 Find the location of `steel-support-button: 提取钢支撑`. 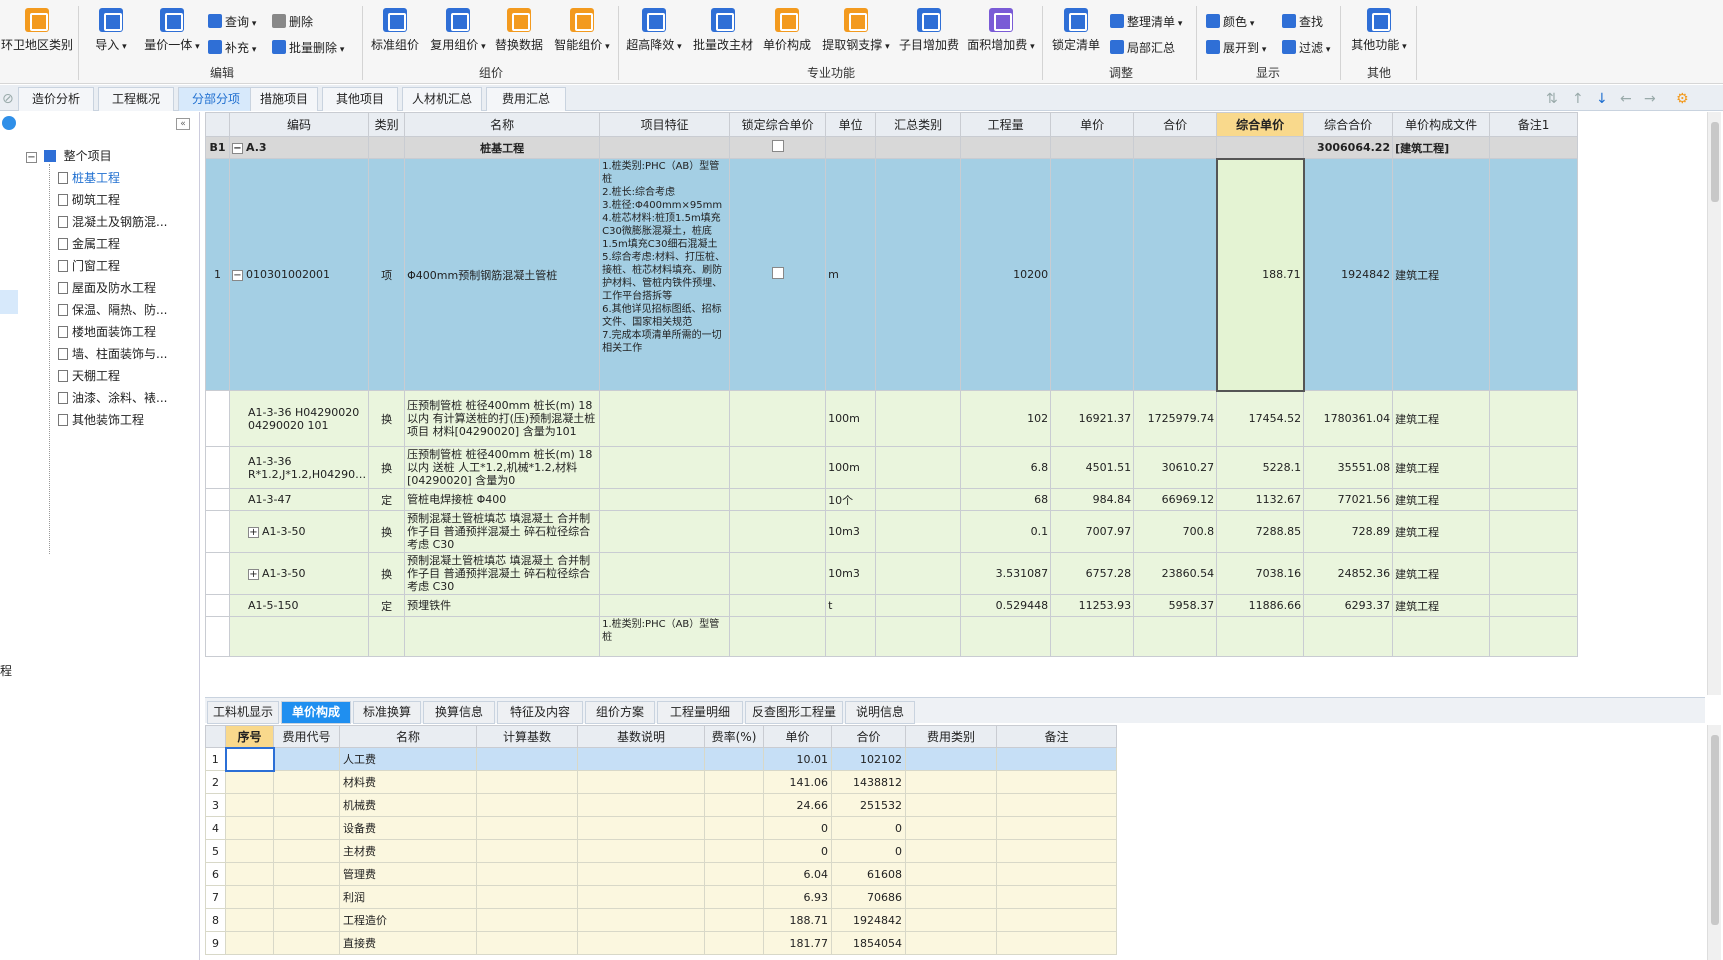

steel-support-button: 提取钢支撑 is located at coordinates (856, 32).